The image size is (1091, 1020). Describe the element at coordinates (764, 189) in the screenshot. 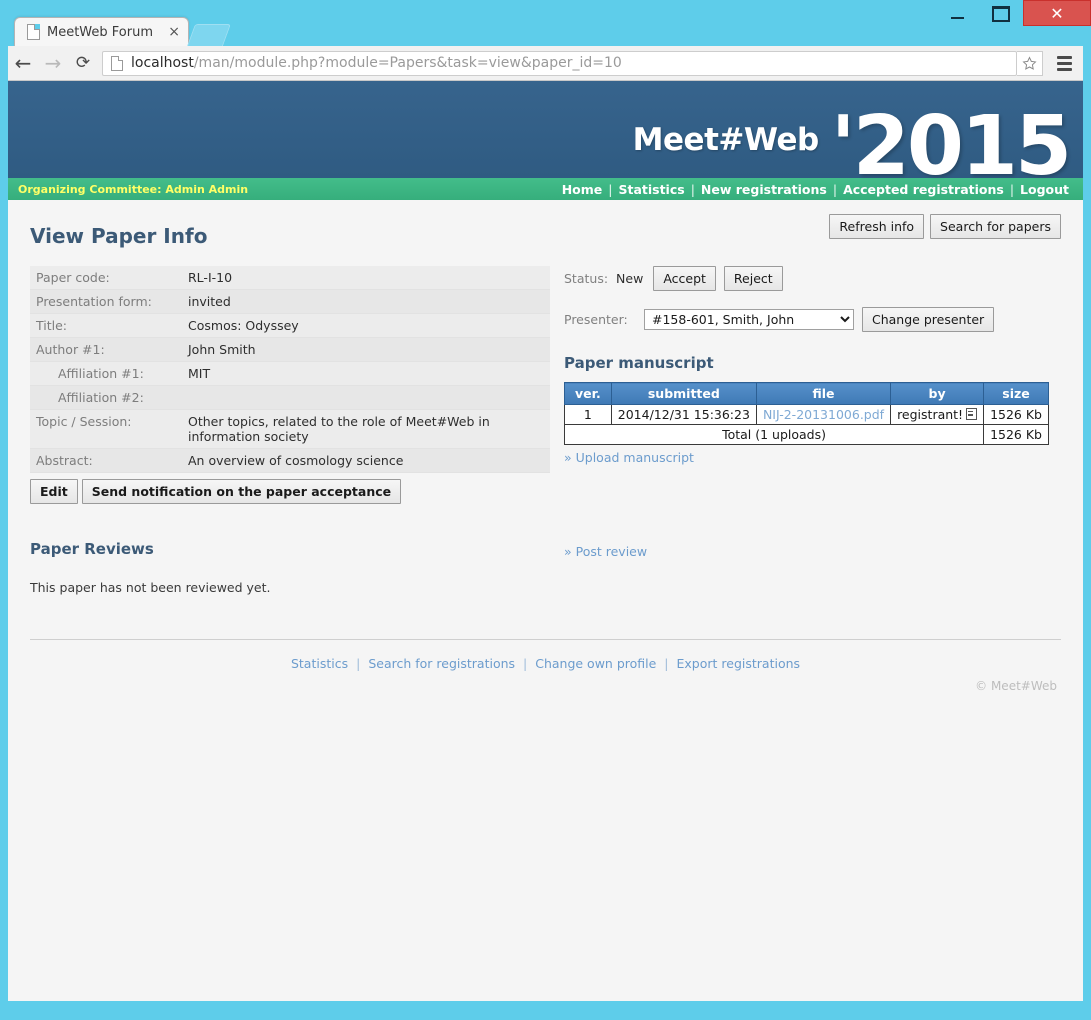

I see `nav-item-new-registrations: New registrations` at that location.